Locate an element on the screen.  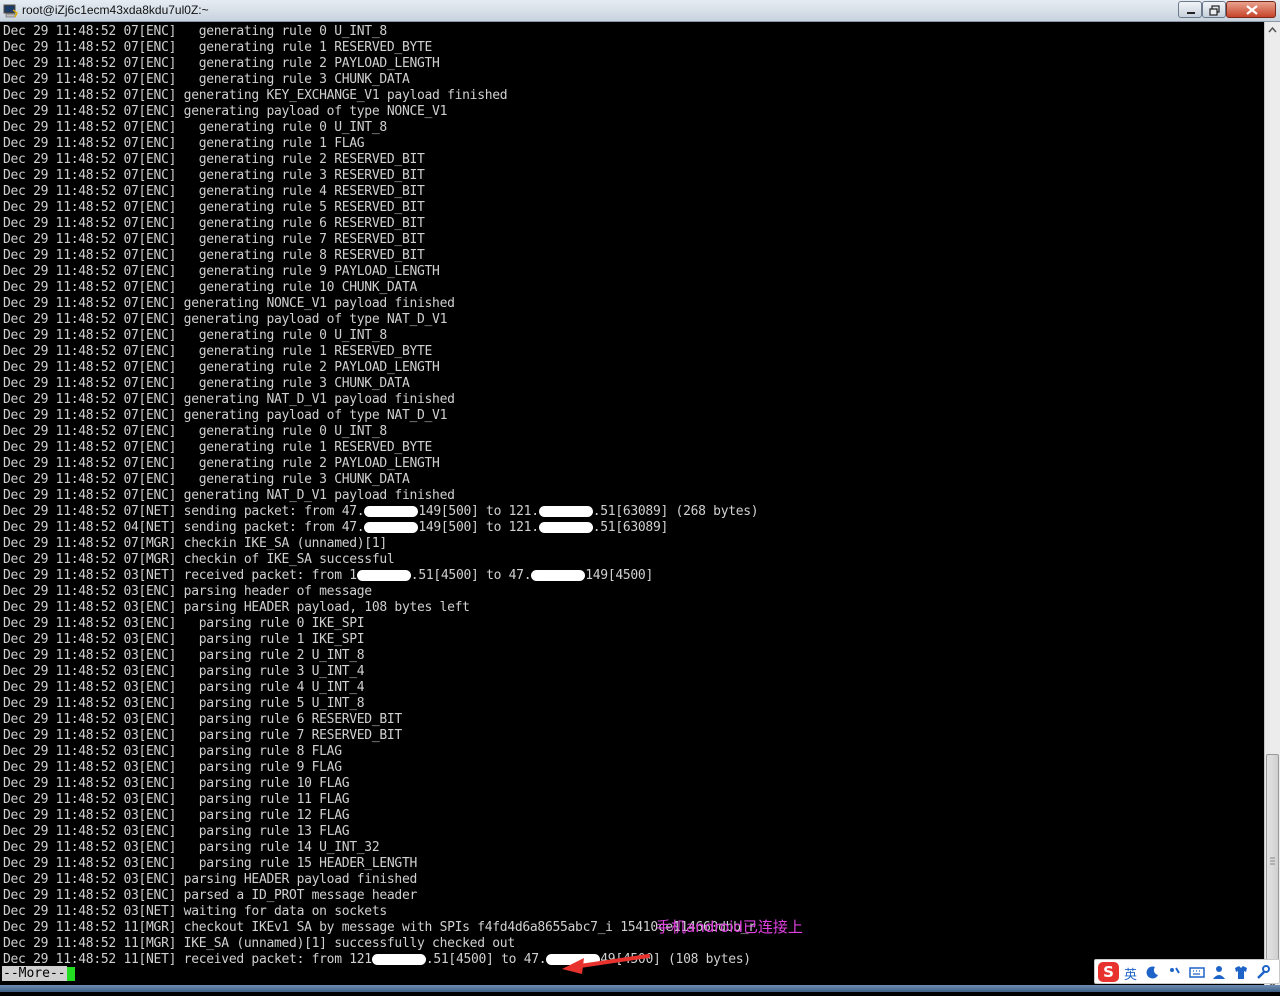
scroll-up-button is located at coordinates (1272, 30).